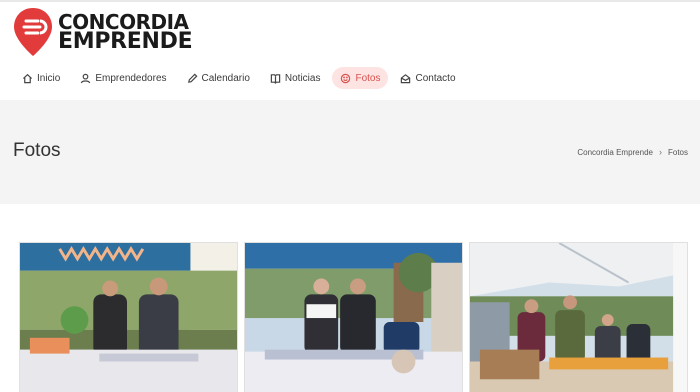  I want to click on nav-item-noticias: Noticias, so click(295, 78).